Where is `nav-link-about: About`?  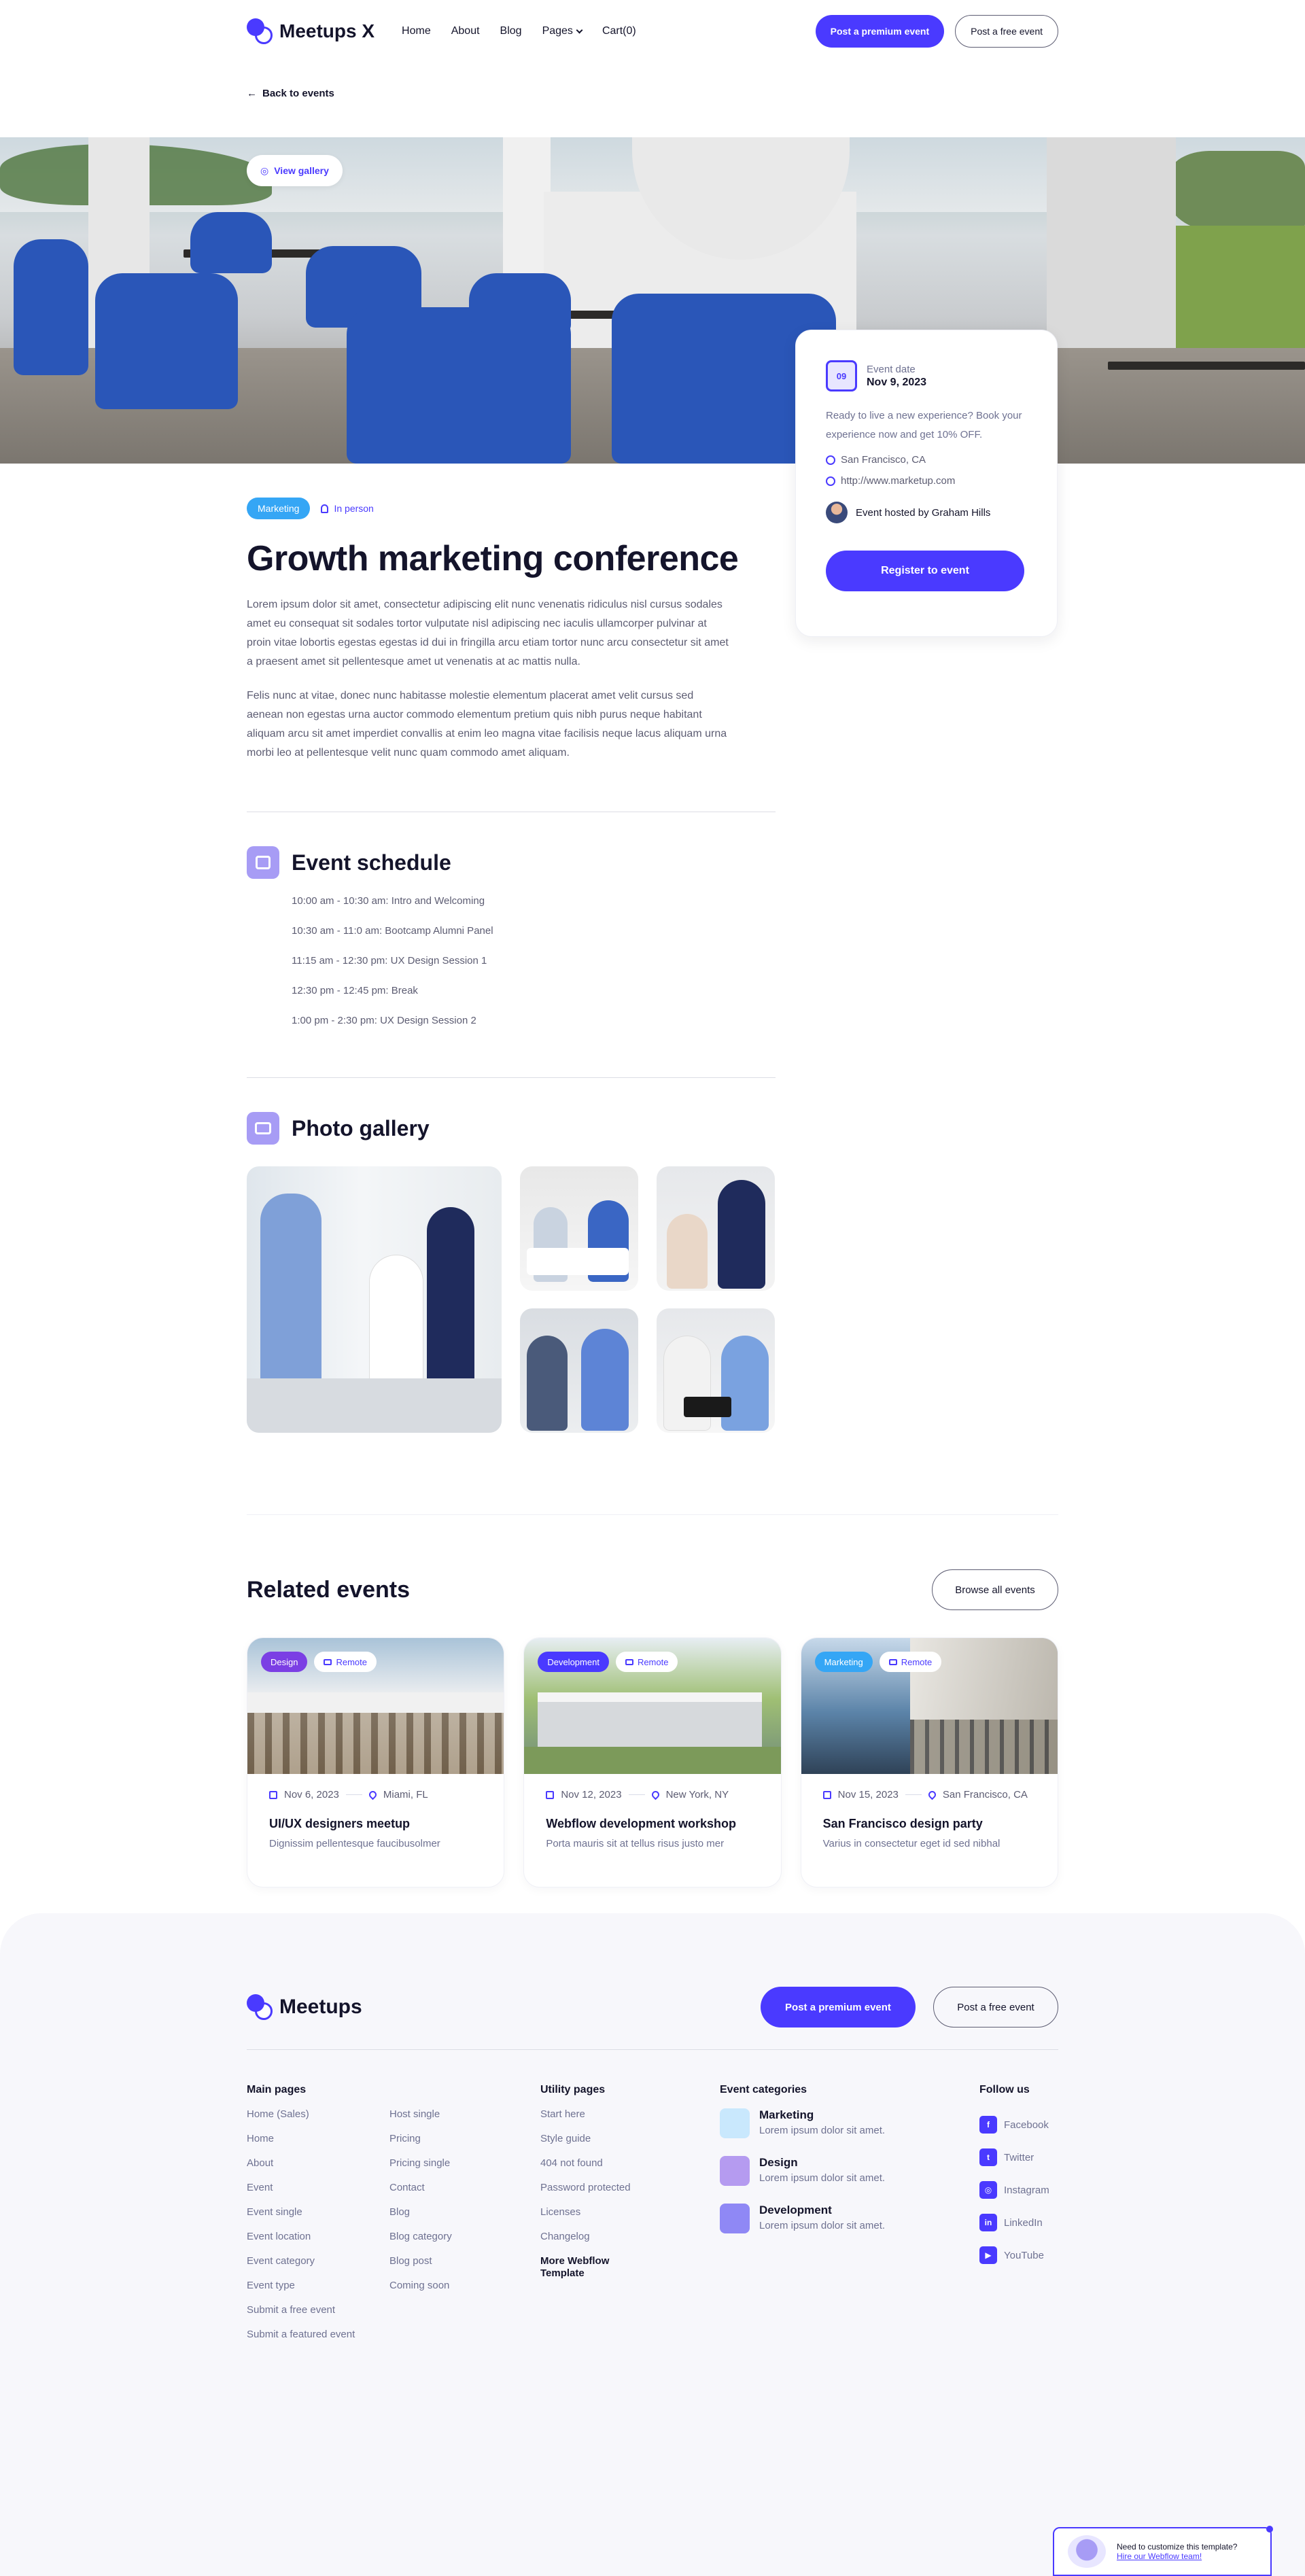
nav-link-about: About is located at coordinates (465, 31).